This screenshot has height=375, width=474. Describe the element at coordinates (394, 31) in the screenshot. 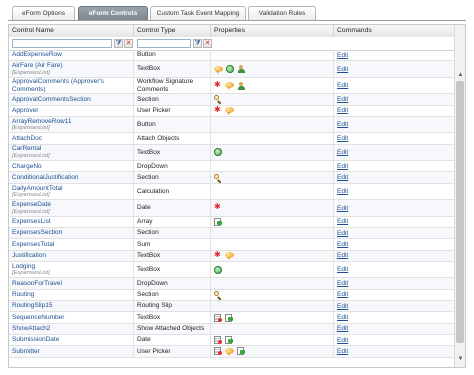

I see `header-commands: Commands` at that location.